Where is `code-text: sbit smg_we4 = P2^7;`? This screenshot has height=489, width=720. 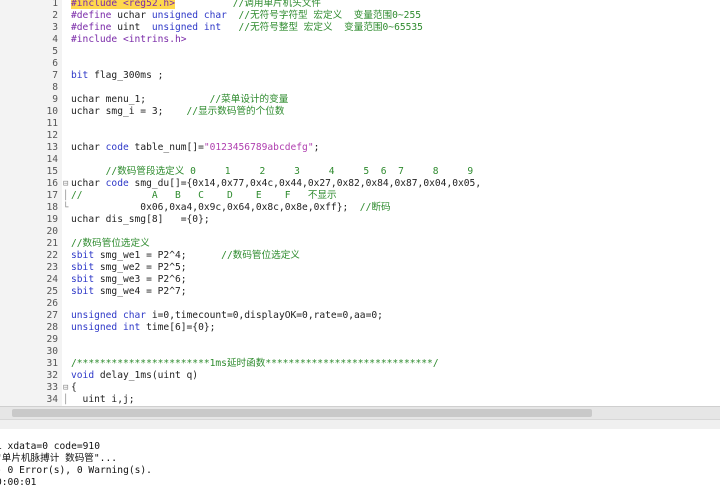
code-text: sbit smg_we4 = P2^7; is located at coordinates (129, 292).